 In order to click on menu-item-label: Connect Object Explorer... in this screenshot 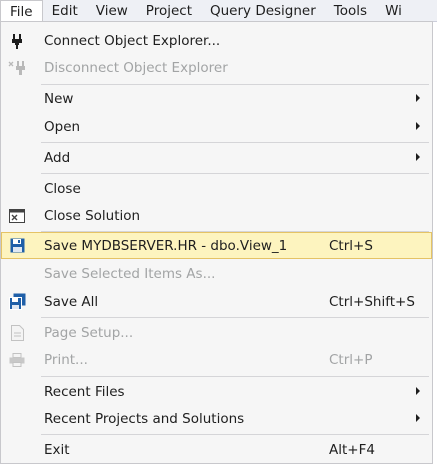, I will do `click(132, 40)`.